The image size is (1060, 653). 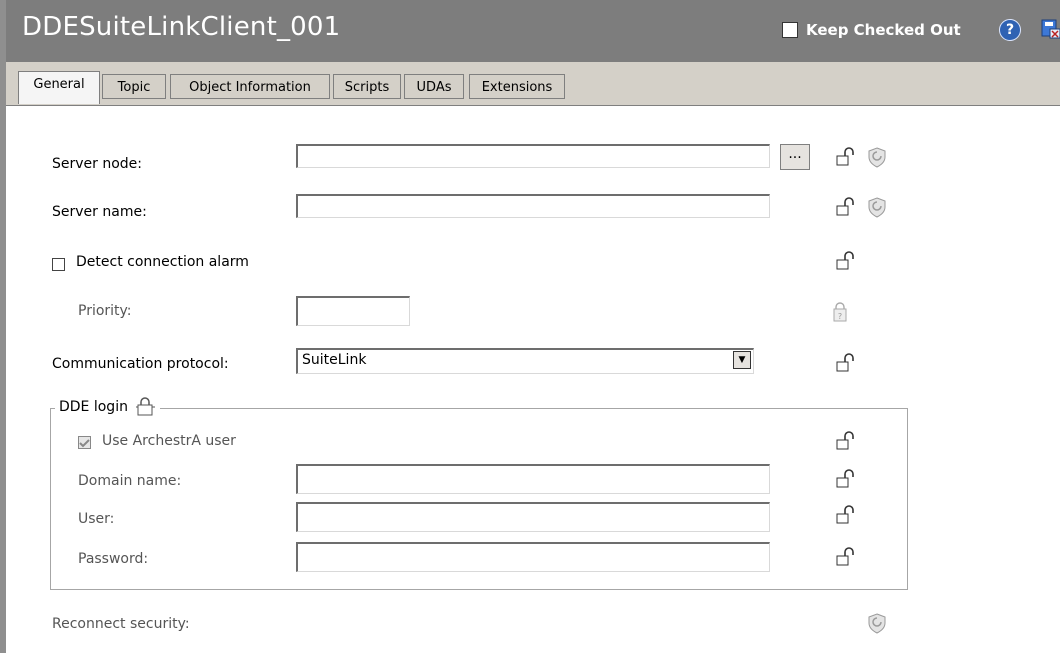 I want to click on dde-login-legend: DDE login, so click(x=107, y=407).